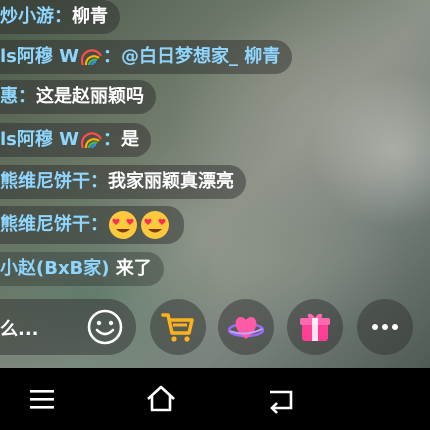 Image resolution: width=430 pixels, height=430 pixels. Describe the element at coordinates (201, 56) in the screenshot. I see `chat-text: @白日梦想家_ 柳青` at that location.